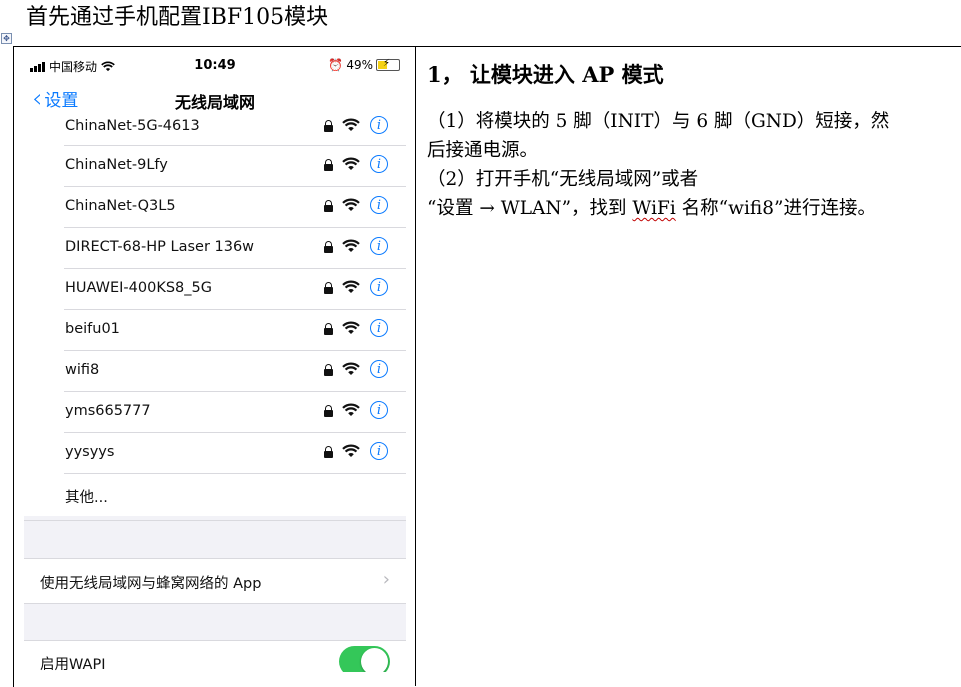 This screenshot has height=687, width=961. I want to click on page-title: 无线局域网, so click(214, 102).